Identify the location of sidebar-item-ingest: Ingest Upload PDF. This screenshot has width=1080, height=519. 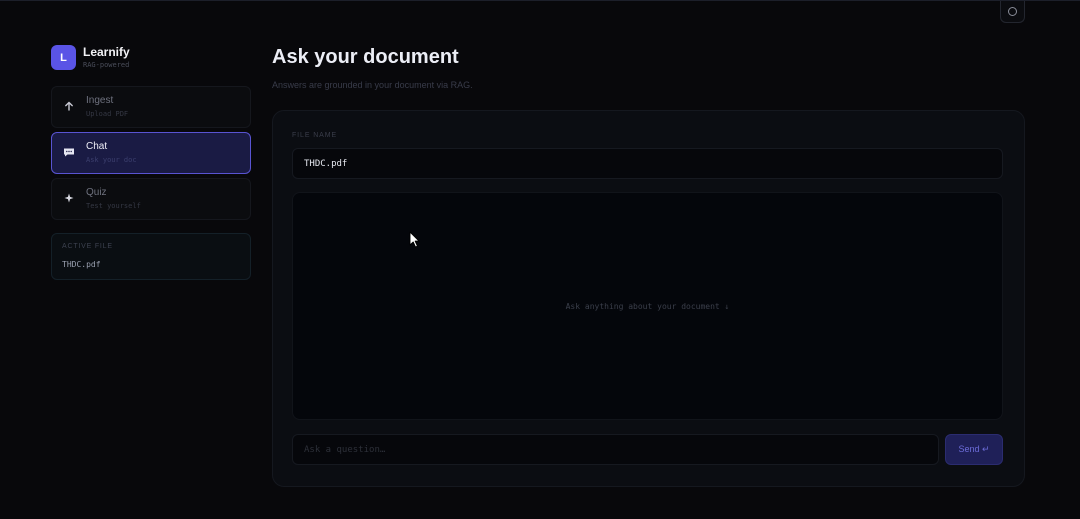
(151, 107).